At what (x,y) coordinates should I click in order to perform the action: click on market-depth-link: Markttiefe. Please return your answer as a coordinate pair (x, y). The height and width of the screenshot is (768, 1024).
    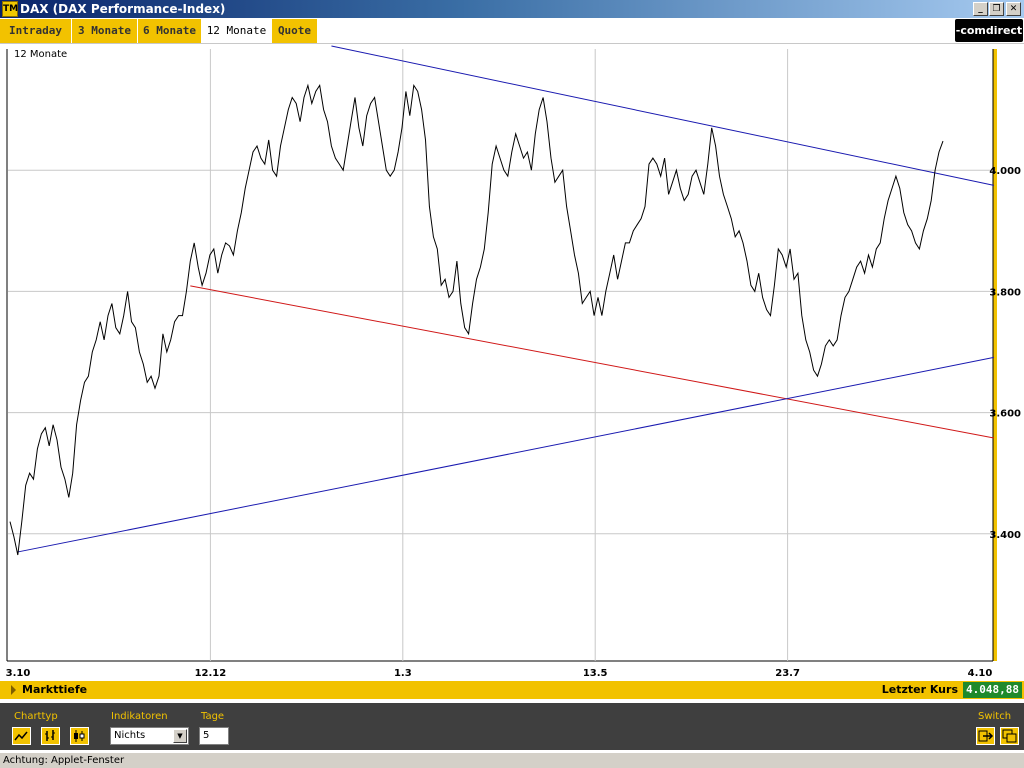
    Looking at the image, I should click on (54, 690).